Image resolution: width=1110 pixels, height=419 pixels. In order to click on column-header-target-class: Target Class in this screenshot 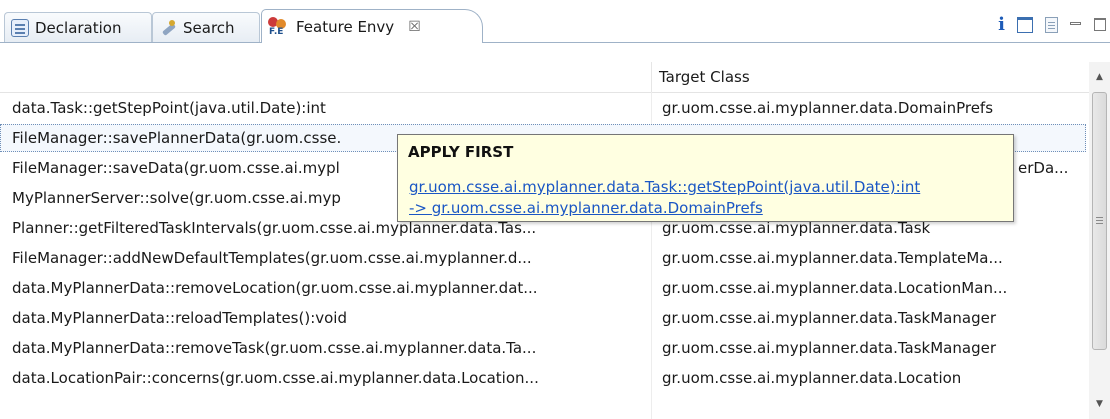, I will do `click(704, 77)`.